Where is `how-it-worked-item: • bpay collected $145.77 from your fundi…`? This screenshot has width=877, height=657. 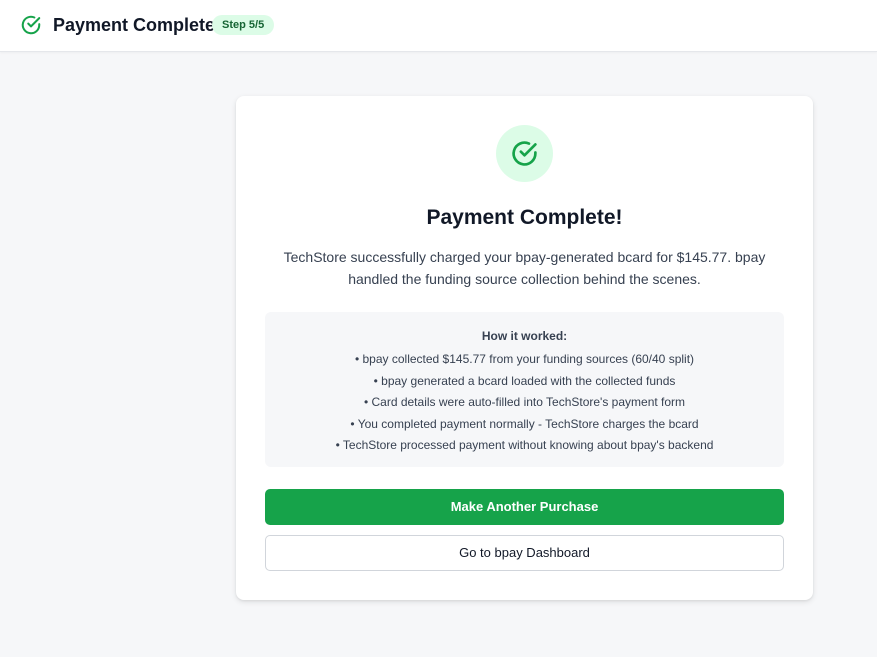
how-it-worked-item: • bpay collected $145.77 from your fundi… is located at coordinates (524, 359).